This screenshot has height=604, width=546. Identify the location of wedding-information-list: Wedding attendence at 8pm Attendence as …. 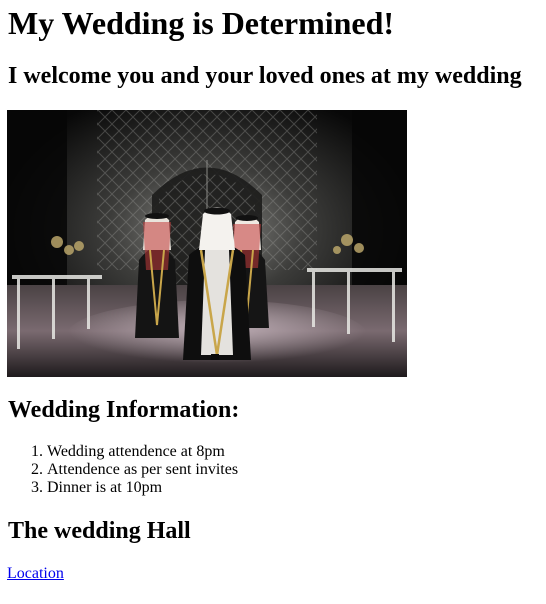
(227, 470).